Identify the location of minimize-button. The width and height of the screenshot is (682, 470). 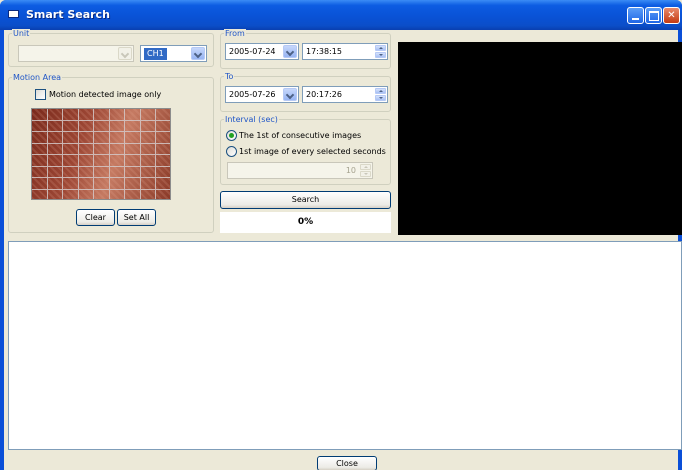
(635, 15).